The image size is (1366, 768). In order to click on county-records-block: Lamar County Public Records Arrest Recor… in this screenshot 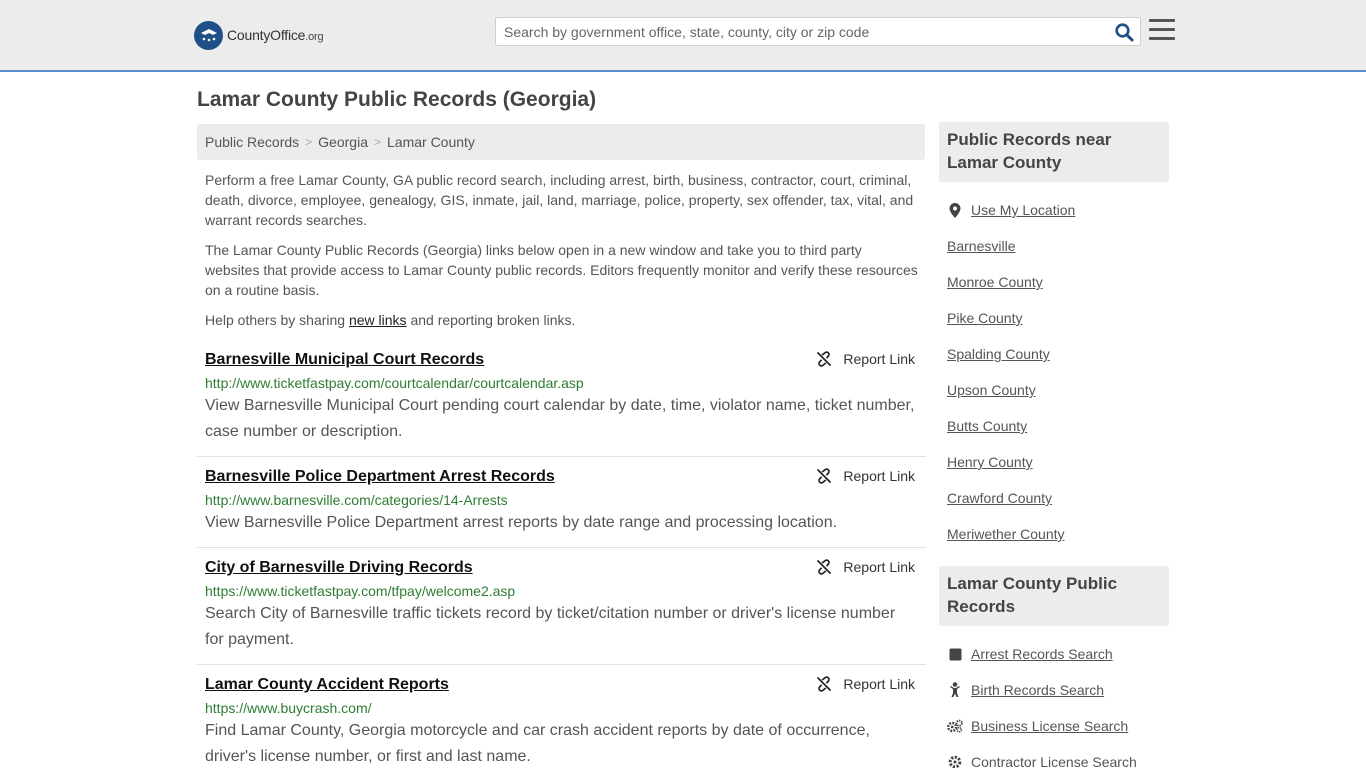, I will do `click(1054, 667)`.